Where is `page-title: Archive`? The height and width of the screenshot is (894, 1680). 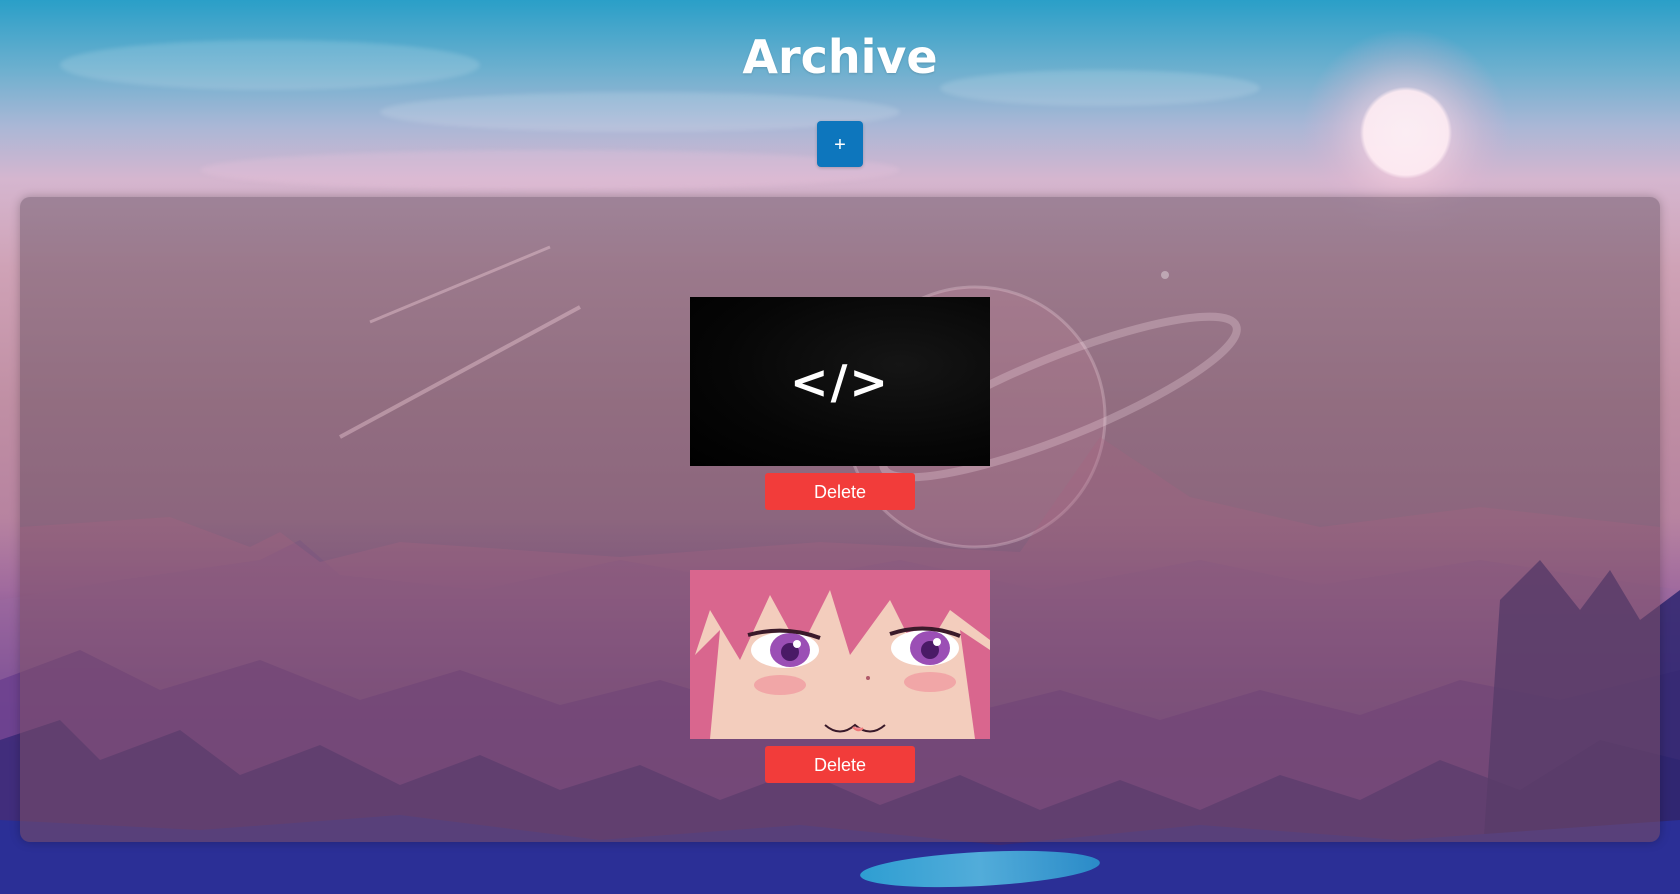 page-title: Archive is located at coordinates (840, 57).